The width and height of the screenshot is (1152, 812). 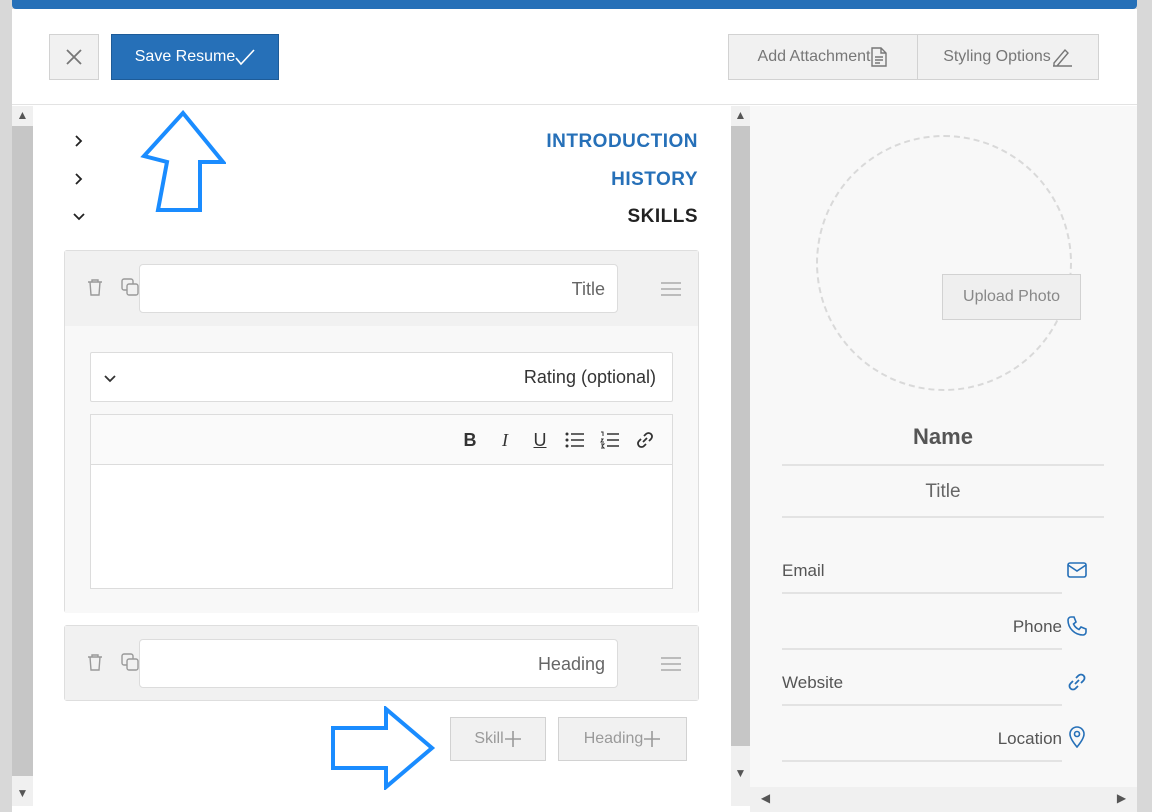 I want to click on pencil-icon, so click(x=1062, y=57).